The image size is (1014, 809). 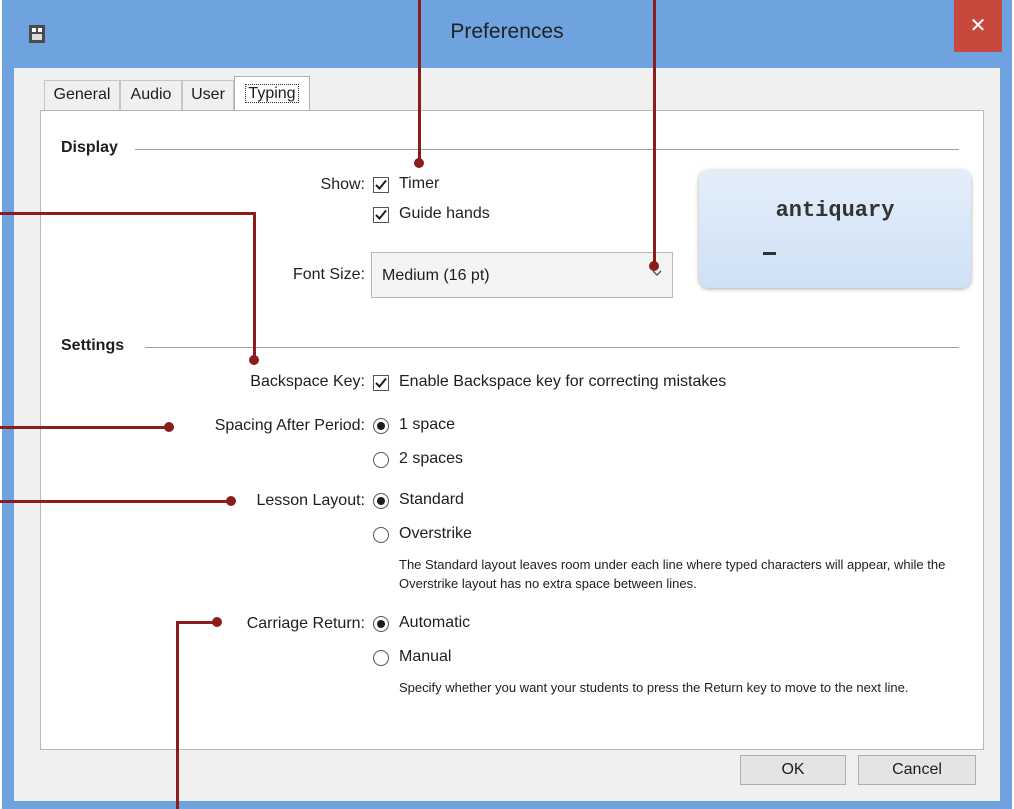 What do you see at coordinates (217, 622) in the screenshot?
I see `callout-dot-carriage` at bounding box center [217, 622].